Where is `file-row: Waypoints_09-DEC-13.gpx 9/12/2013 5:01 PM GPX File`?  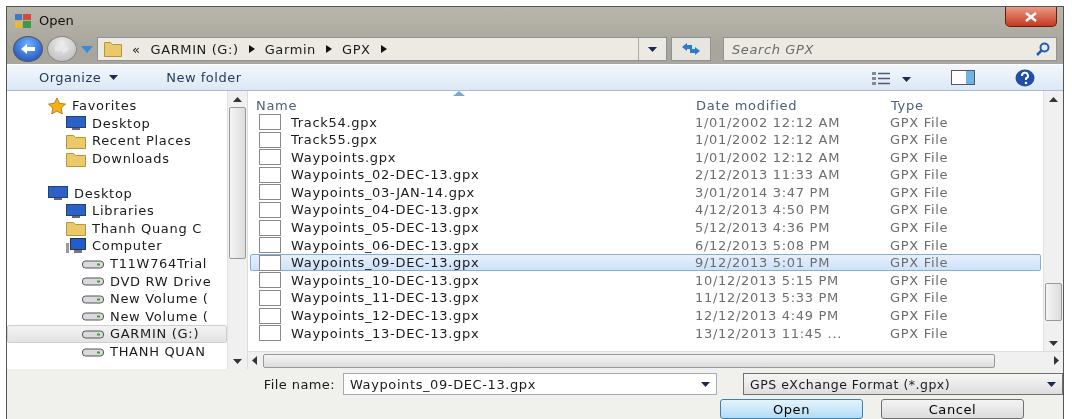 file-row: Waypoints_09-DEC-13.gpx 9/12/2013 5:01 PM GPX File is located at coordinates (645, 262).